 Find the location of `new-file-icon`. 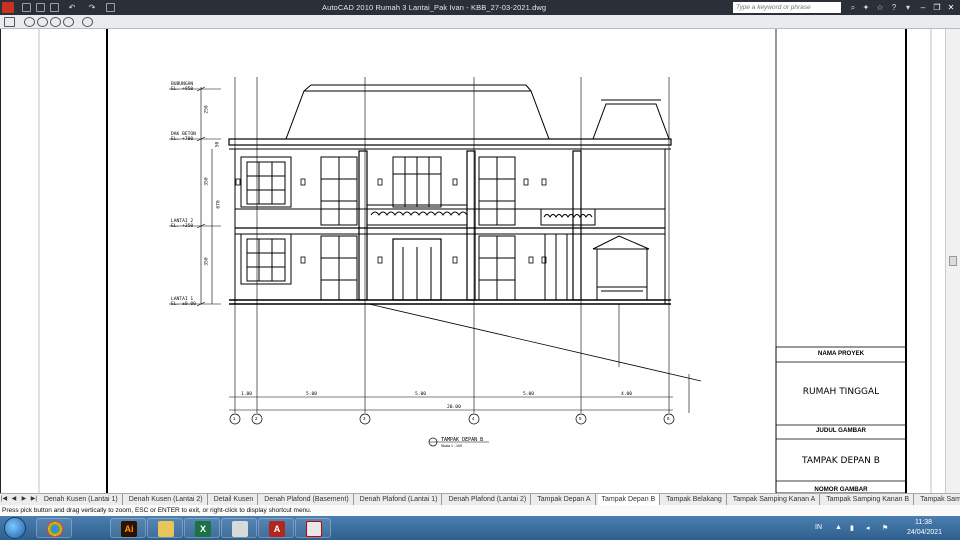

new-file-icon is located at coordinates (26, 7).